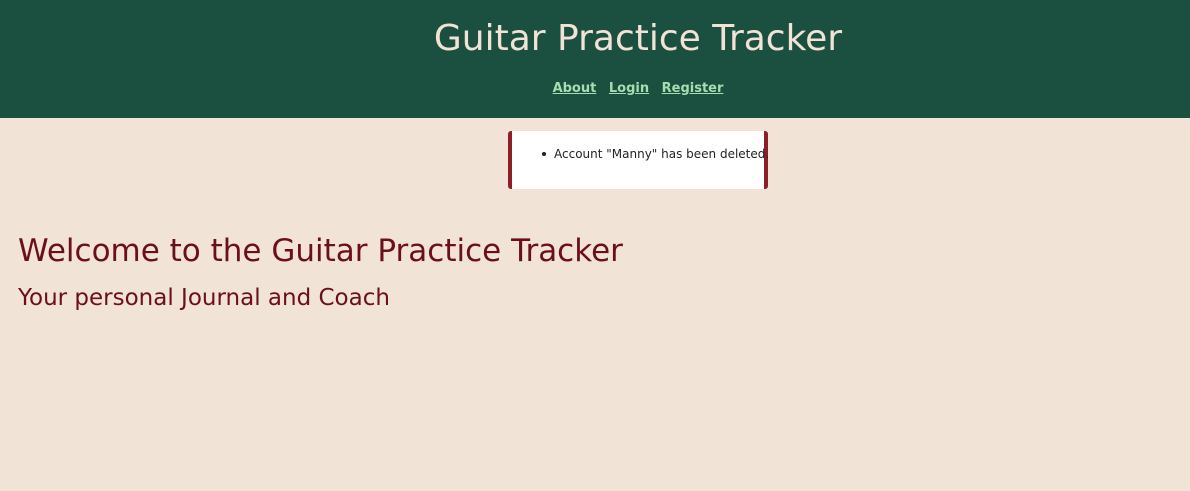 This screenshot has width=1190, height=491. I want to click on page-subtitle: Your personal Journal and Coach, so click(204, 298).